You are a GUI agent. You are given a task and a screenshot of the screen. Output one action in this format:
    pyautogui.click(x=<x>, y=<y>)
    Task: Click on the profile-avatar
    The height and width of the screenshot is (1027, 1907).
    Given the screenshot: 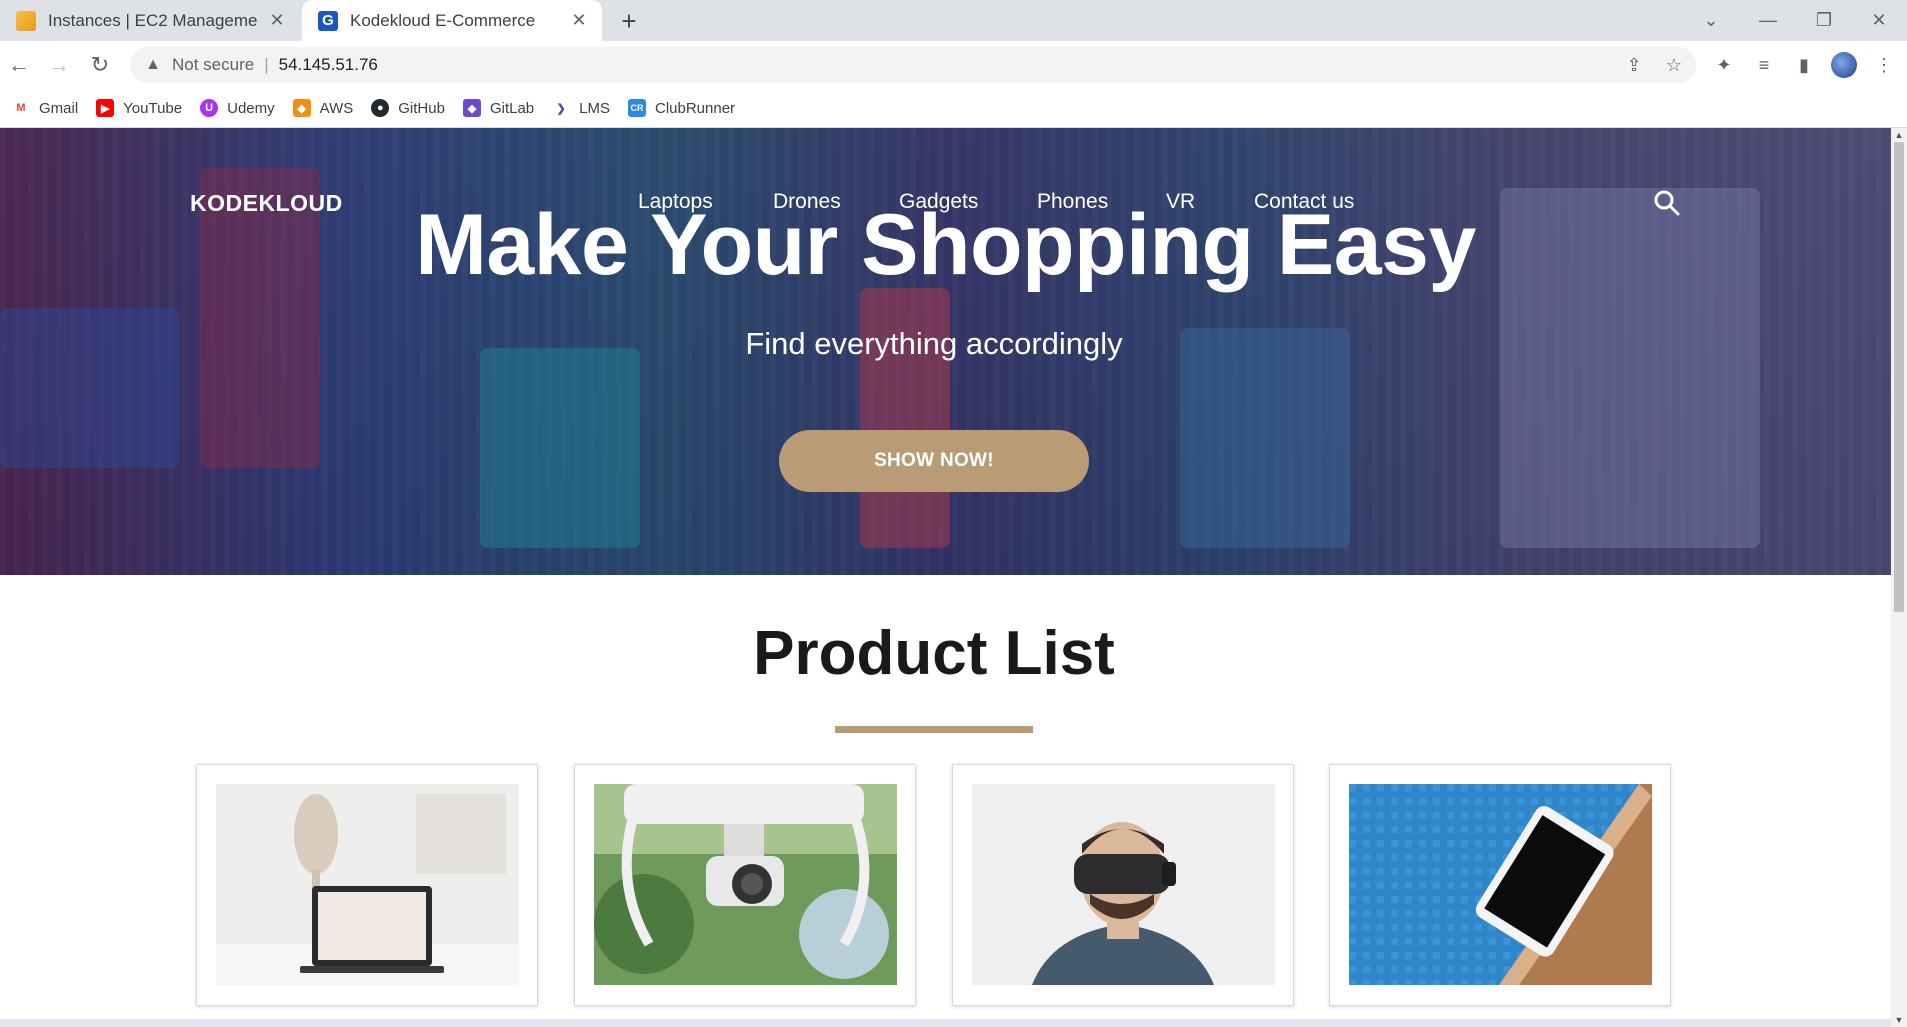 What is the action you would take?
    pyautogui.click(x=1844, y=65)
    